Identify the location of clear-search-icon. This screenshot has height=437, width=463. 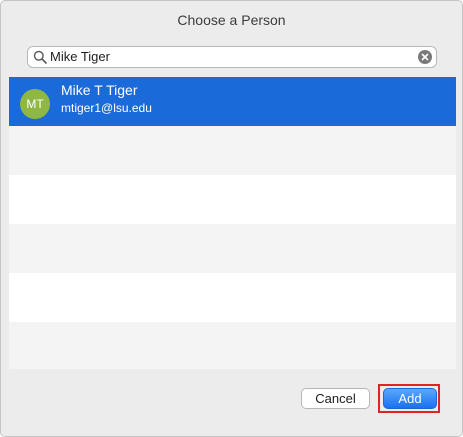
(425, 57).